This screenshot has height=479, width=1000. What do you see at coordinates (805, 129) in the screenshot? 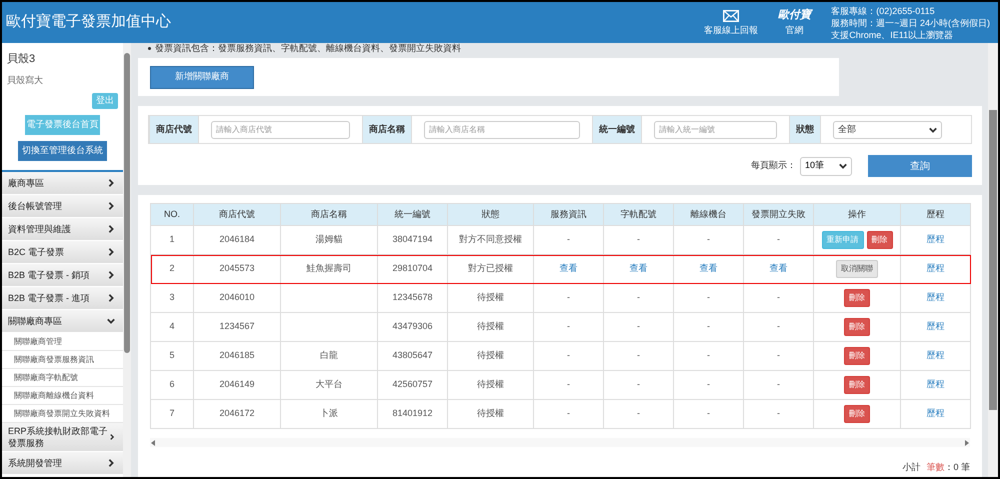
I see `field-label: 狀態` at bounding box center [805, 129].